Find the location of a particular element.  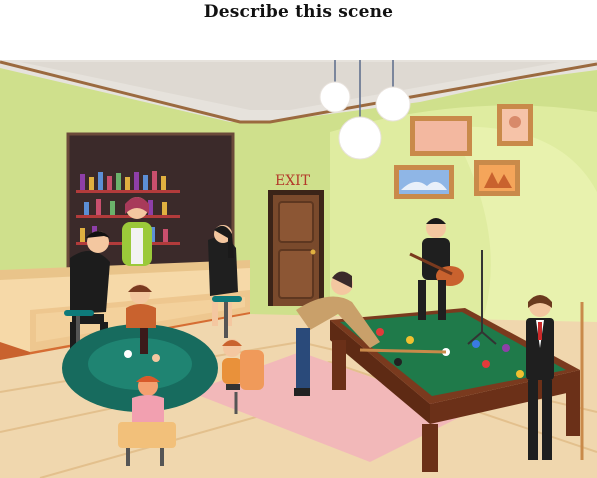

prompt-title: Describe this scene is located at coordinates (298, 12).